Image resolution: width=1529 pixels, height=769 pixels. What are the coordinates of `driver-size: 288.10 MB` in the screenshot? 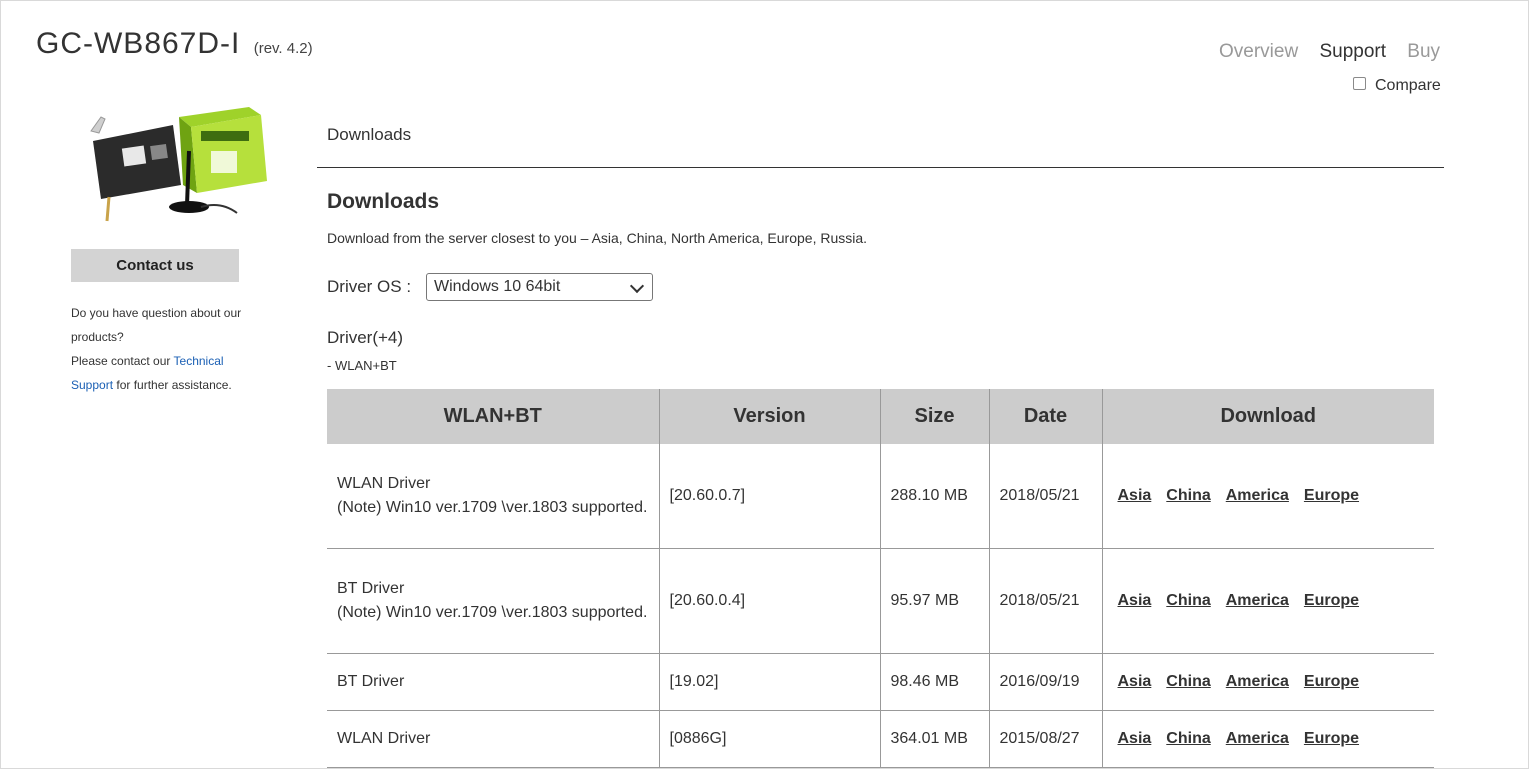 It's located at (934, 496).